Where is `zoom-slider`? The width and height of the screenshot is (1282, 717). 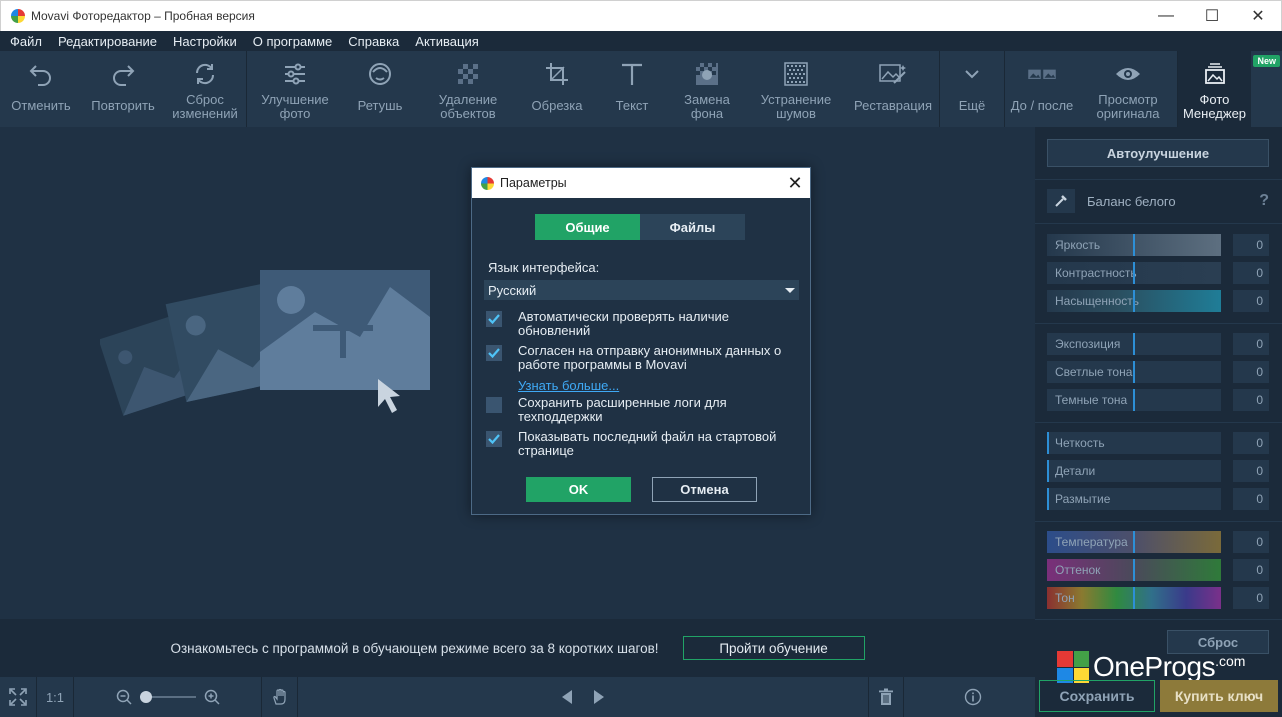 zoom-slider is located at coordinates (167, 697).